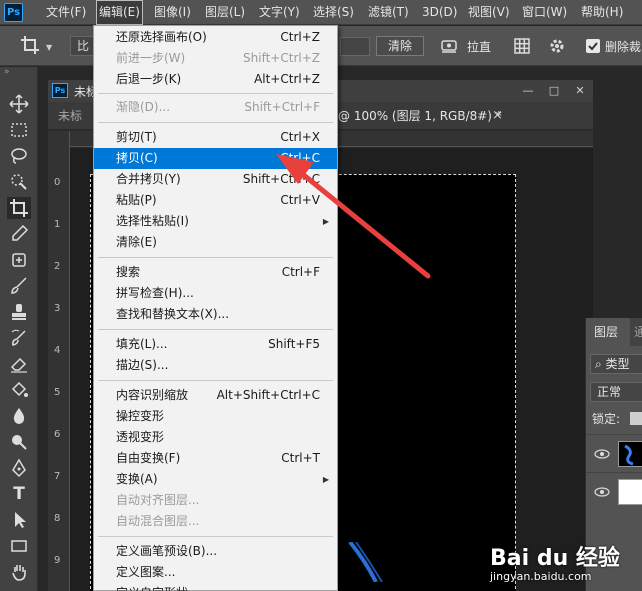 This screenshot has width=642, height=591. What do you see at coordinates (19, 338) in the screenshot?
I see `history-brush-tool-icon` at bounding box center [19, 338].